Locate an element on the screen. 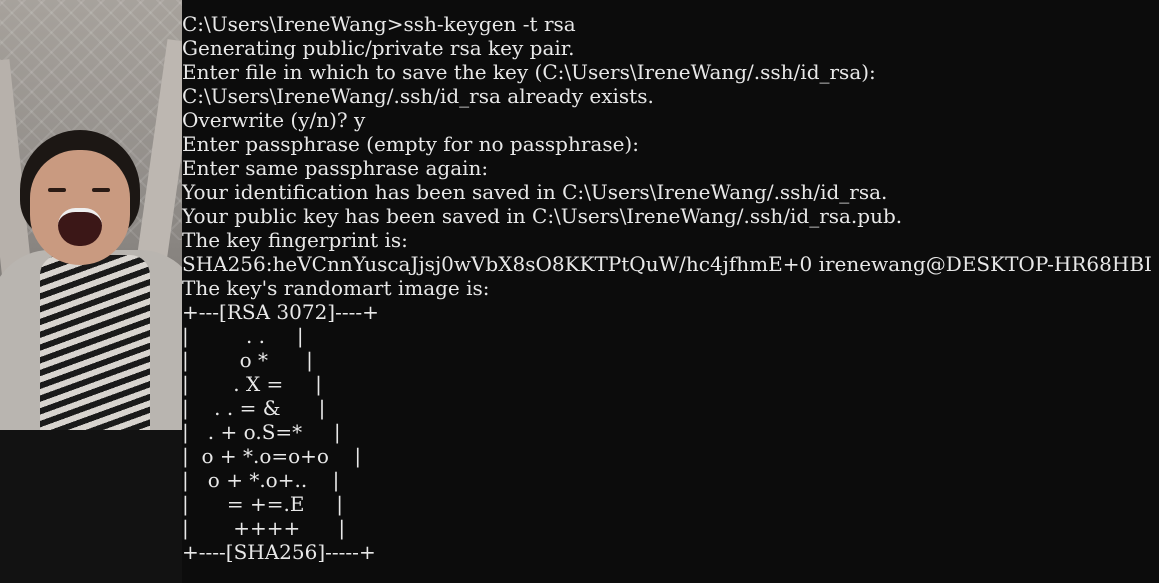 This screenshot has height=583, width=1159. output-line: The key's randomart image is: is located at coordinates (336, 288).